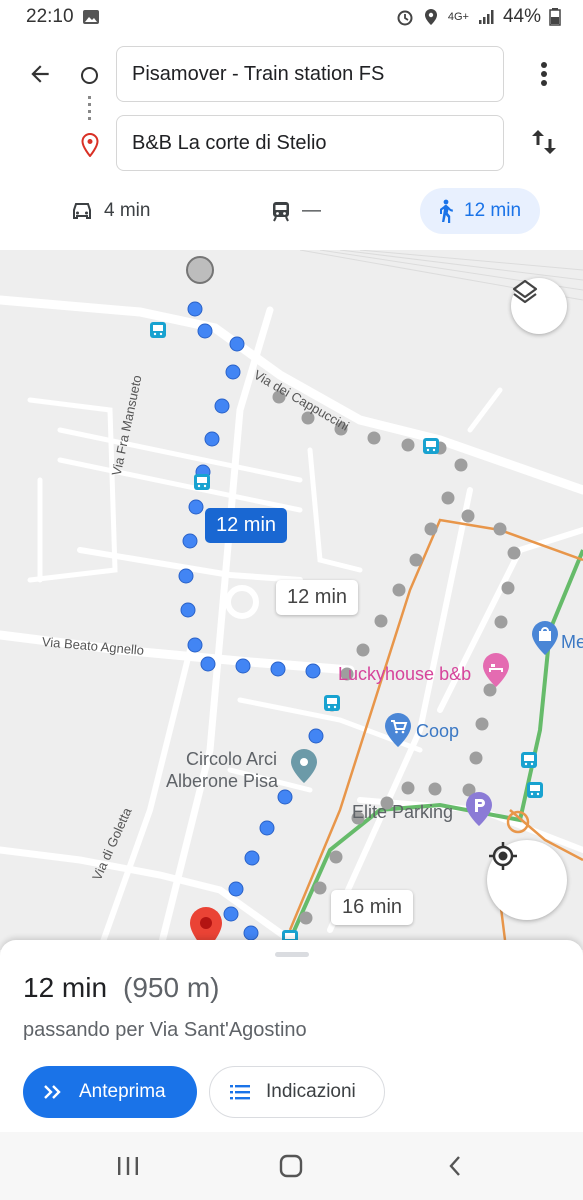 The height and width of the screenshot is (1200, 583). What do you see at coordinates (127, 210) in the screenshot?
I see `mode-car-time: 4 min` at bounding box center [127, 210].